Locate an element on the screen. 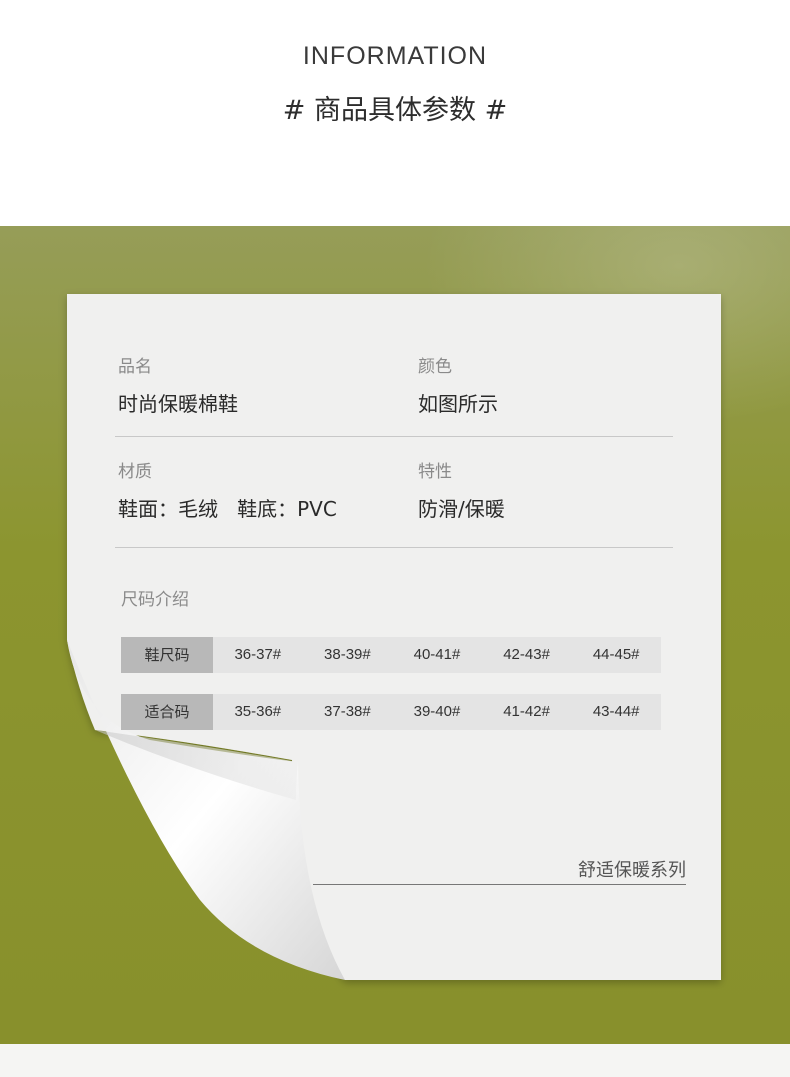  size-intro-label: 尺码介绍 is located at coordinates (155, 600).